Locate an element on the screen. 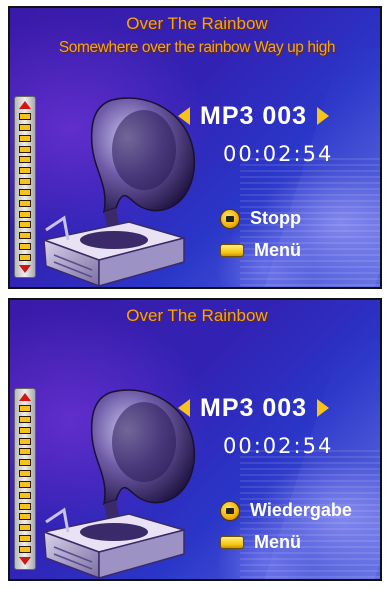 The height and width of the screenshot is (589, 390). stop-button: Stopp is located at coordinates (260, 218).